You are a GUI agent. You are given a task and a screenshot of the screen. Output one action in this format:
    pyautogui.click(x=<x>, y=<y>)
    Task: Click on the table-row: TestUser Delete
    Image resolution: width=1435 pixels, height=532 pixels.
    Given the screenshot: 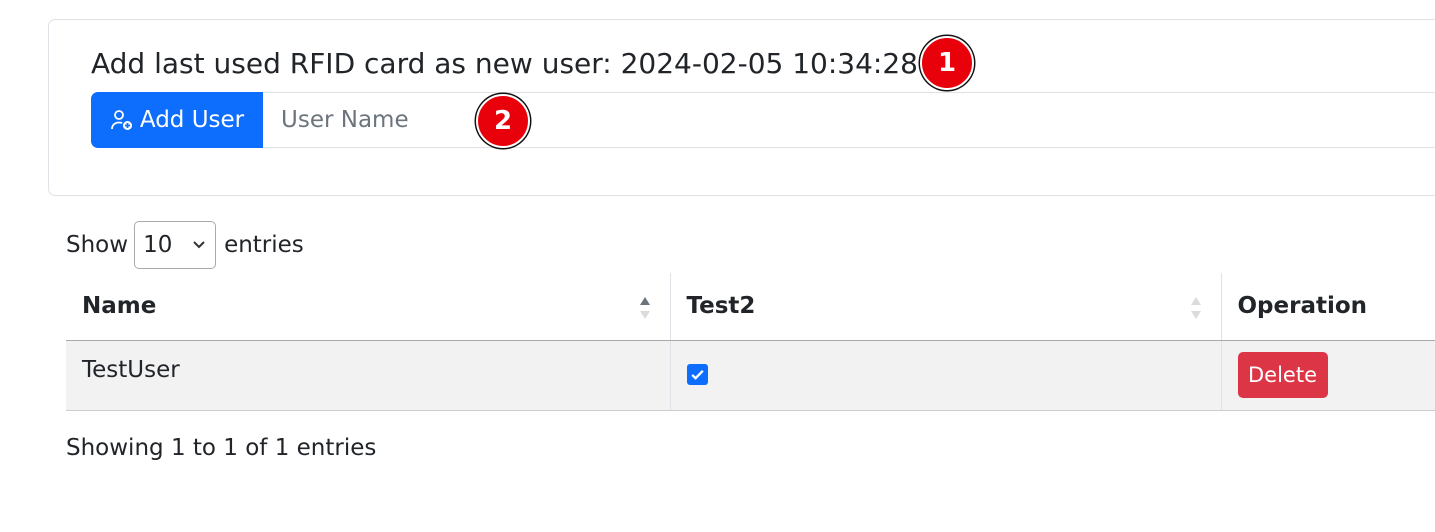 What is the action you would take?
    pyautogui.click(x=750, y=375)
    